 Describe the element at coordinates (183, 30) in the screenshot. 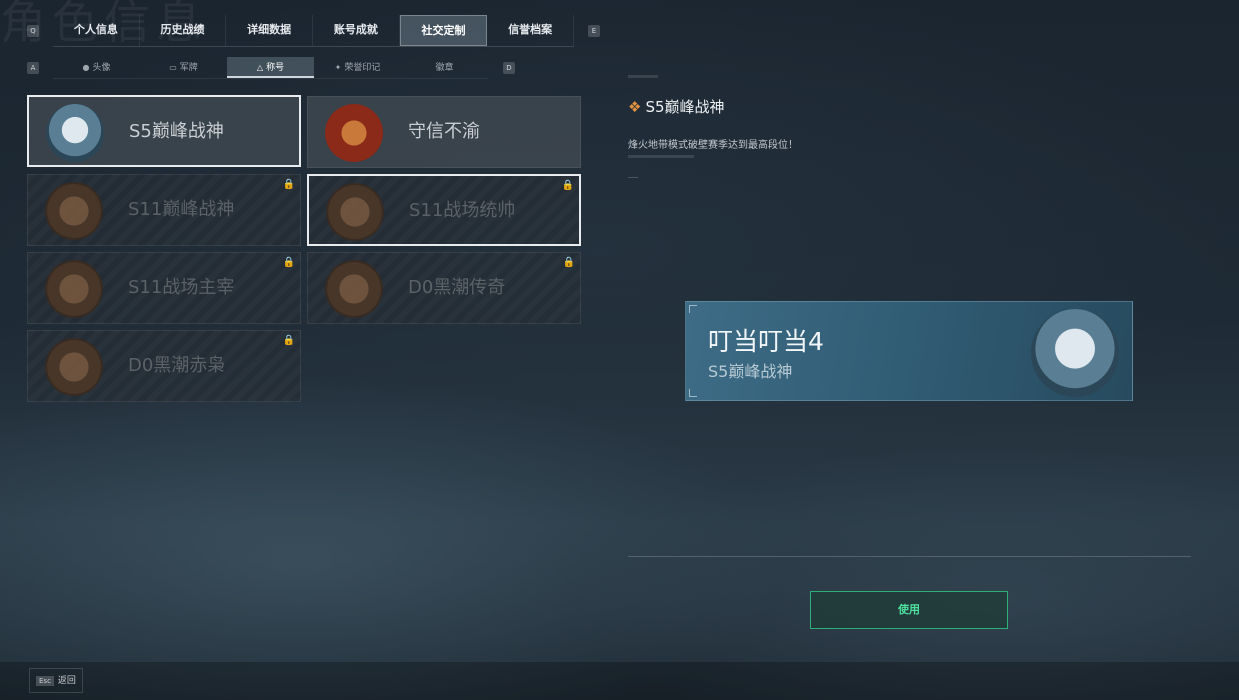

I see `tab-history: 历史战绩` at that location.